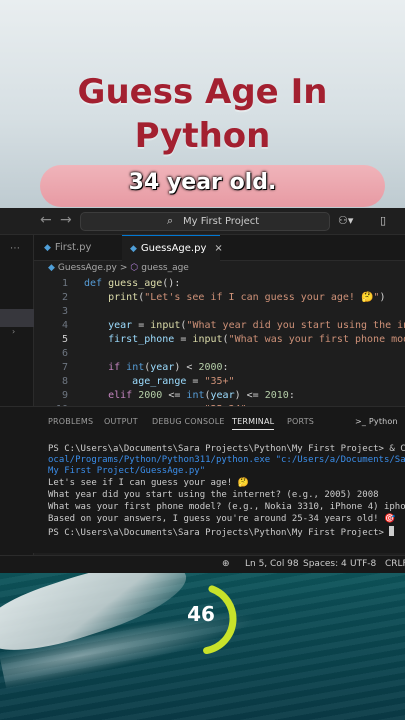 The height and width of the screenshot is (720, 405). I want to click on line-number: 1, so click(64, 283).